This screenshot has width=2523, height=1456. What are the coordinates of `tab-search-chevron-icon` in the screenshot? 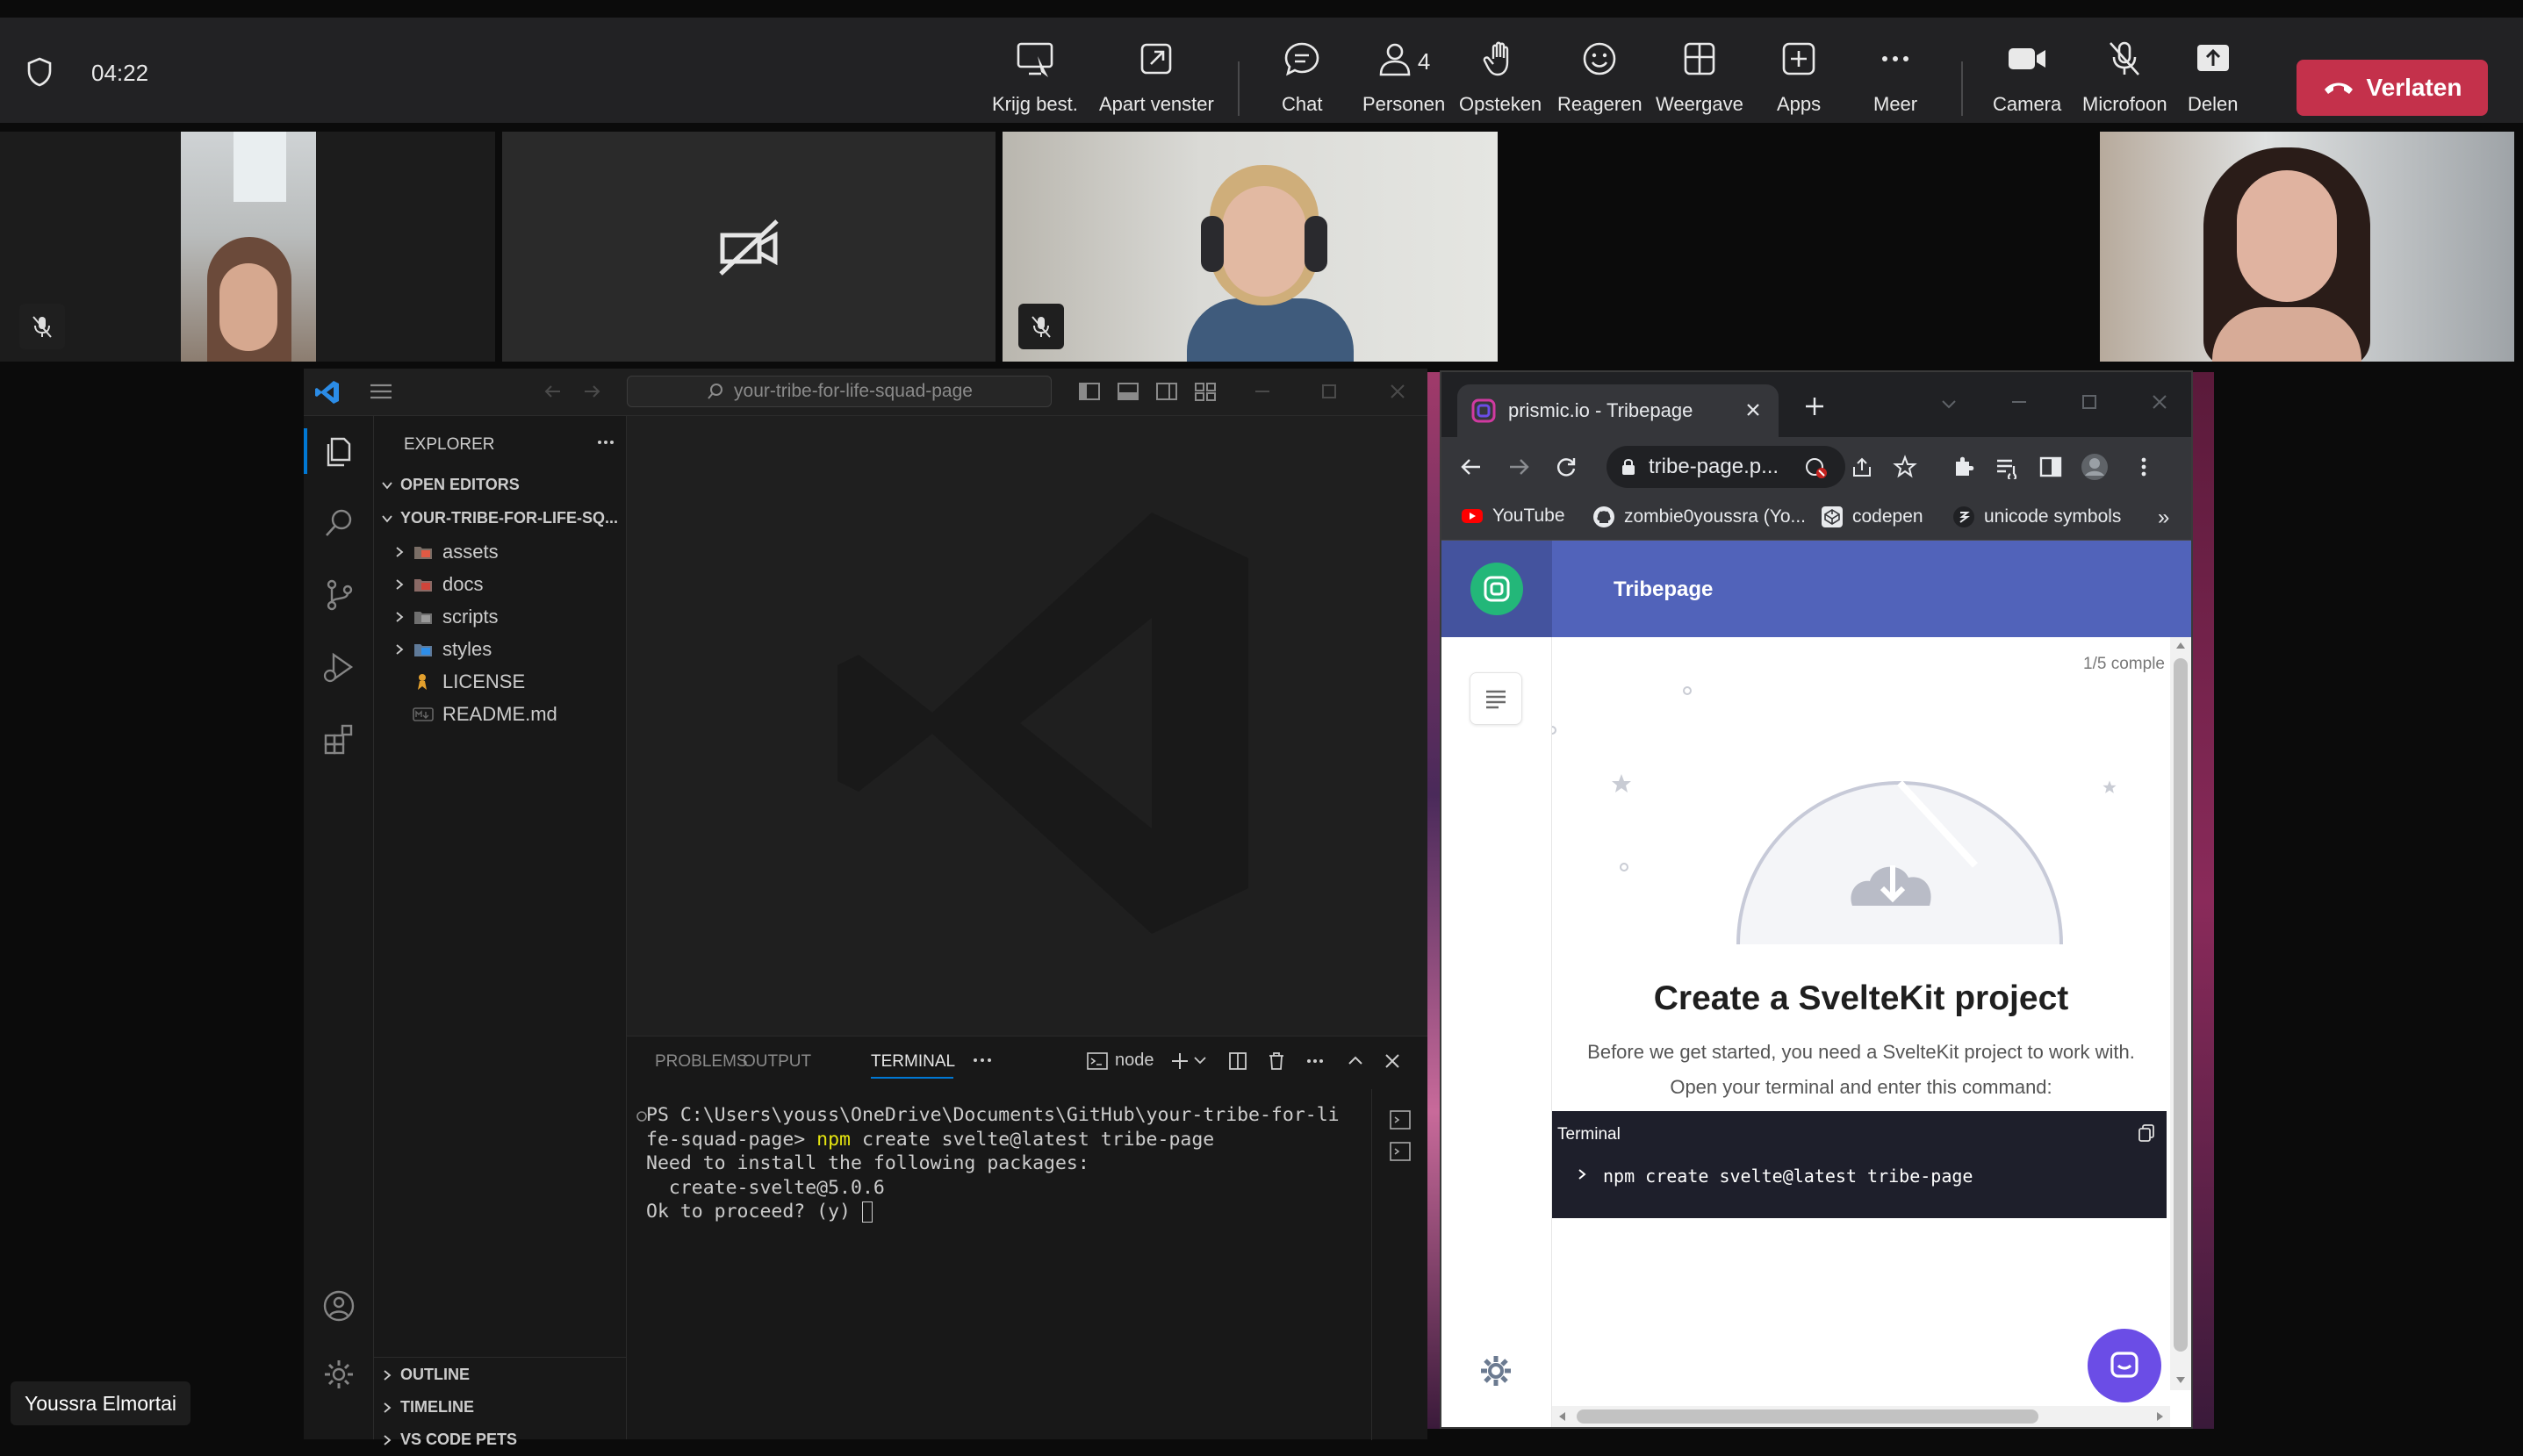 It's located at (1949, 403).